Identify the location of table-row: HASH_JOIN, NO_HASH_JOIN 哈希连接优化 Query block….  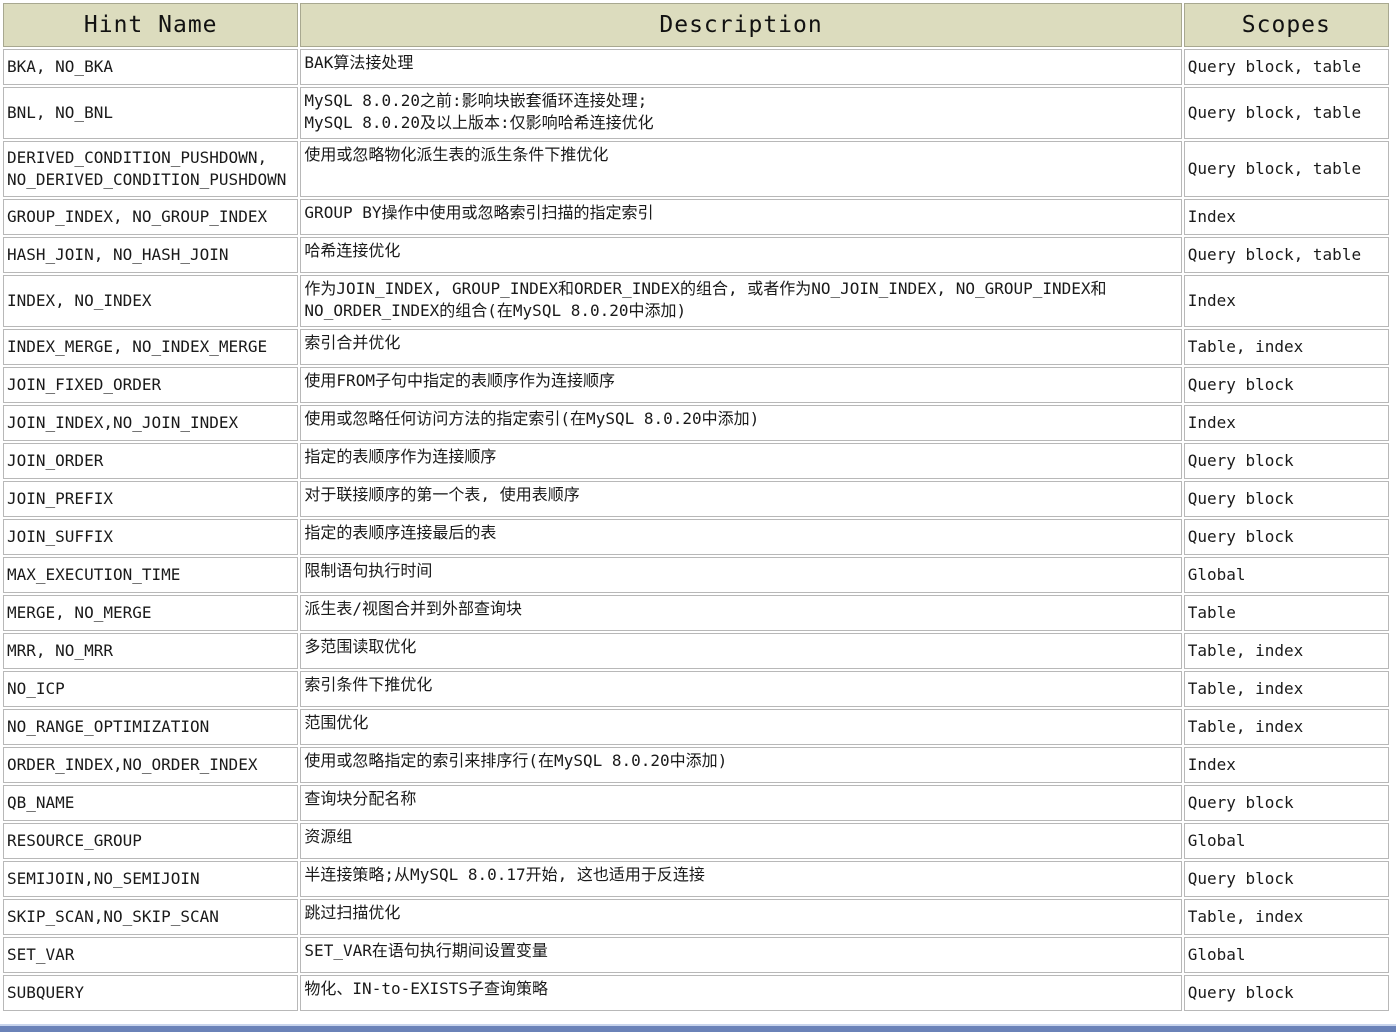
(696, 255).